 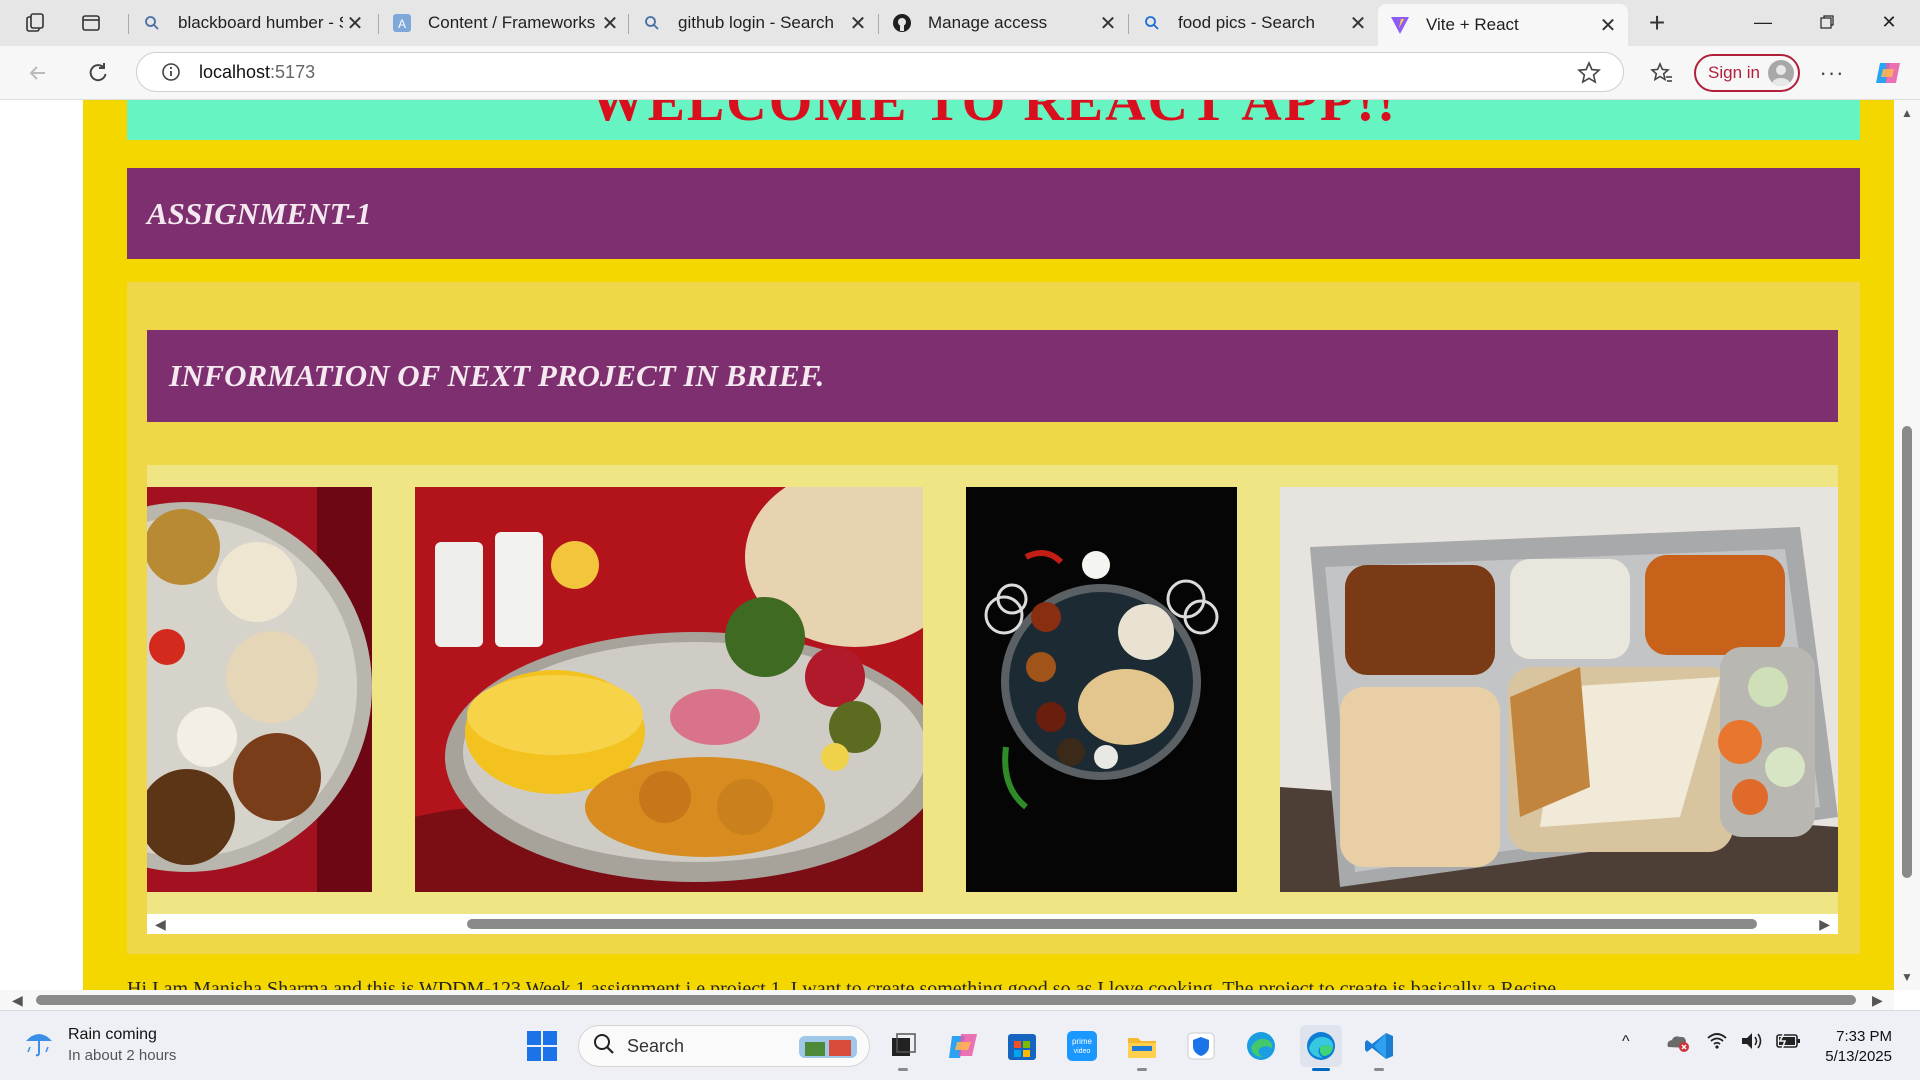 What do you see at coordinates (1082, 1041) in the screenshot?
I see `svg-text: prime` at bounding box center [1082, 1041].